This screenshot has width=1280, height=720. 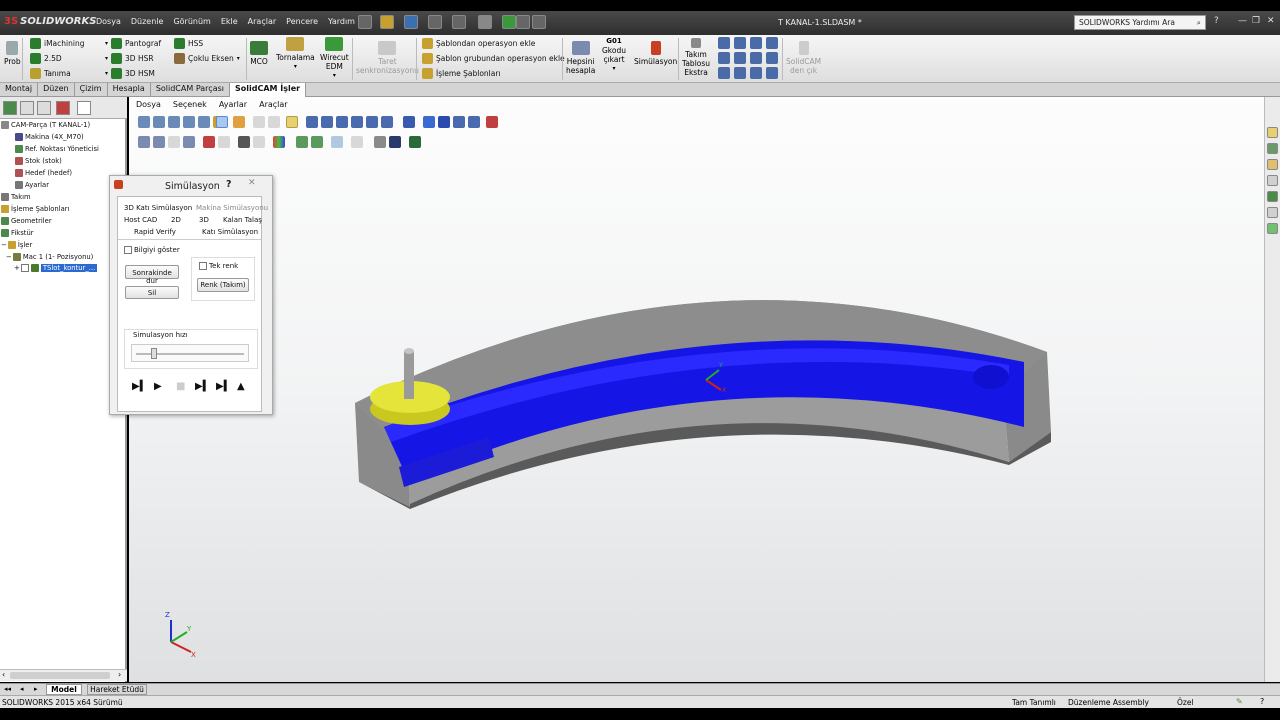 I want to click on imachining-button: iMachining, so click(x=57, y=43).